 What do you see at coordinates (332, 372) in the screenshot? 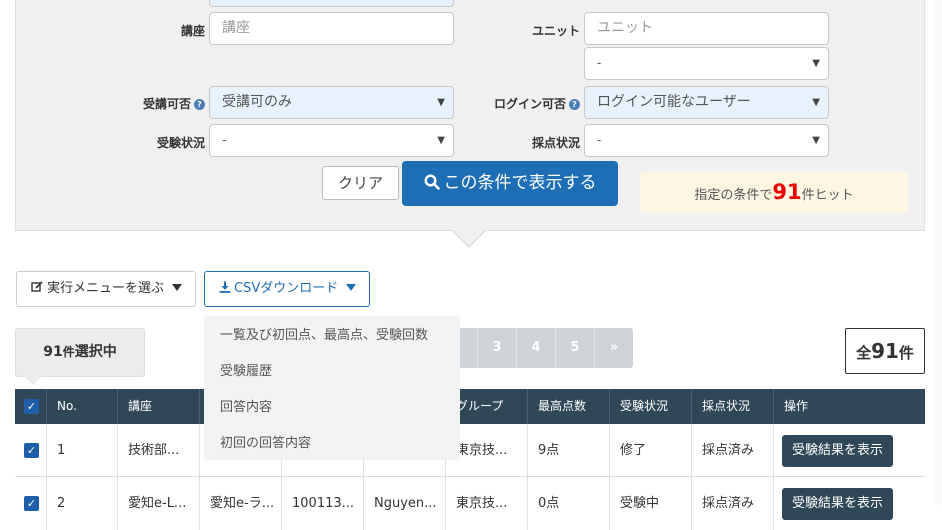
I see `csv-menu-item-history: 受験履歴` at bounding box center [332, 372].